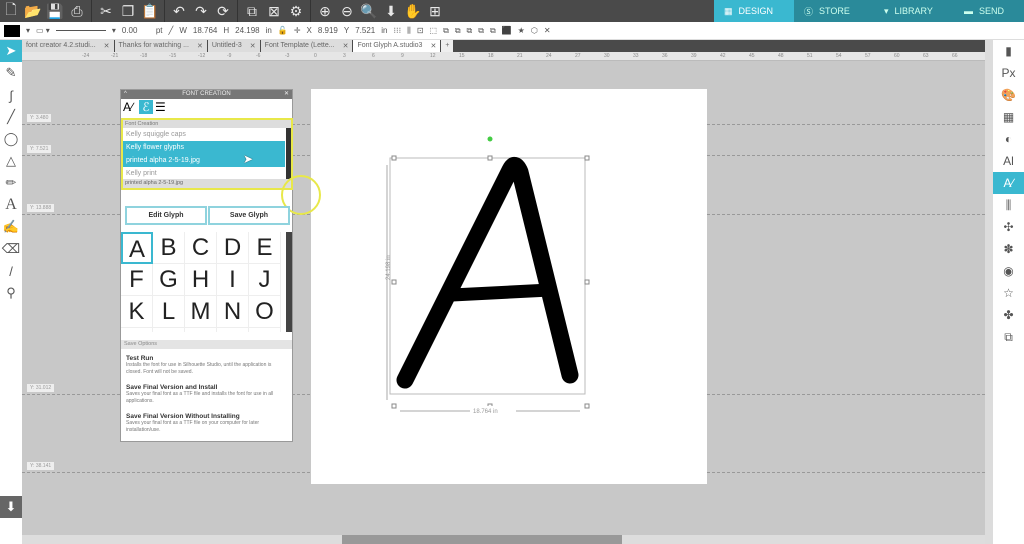 Image resolution: width=1024 pixels, height=544 pixels. Describe the element at coordinates (179, 11) in the screenshot. I see `undo-icon: ↶` at that location.